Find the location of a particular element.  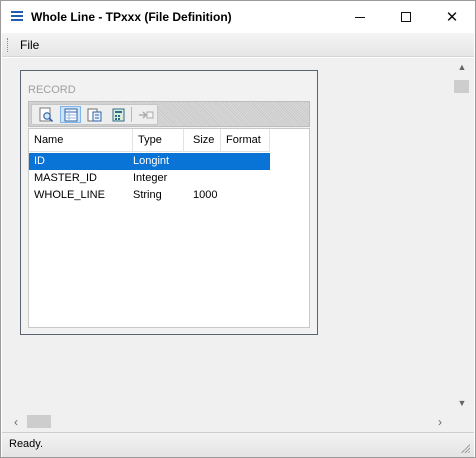

grid-header: Name Type Size Format is located at coordinates (149, 140).